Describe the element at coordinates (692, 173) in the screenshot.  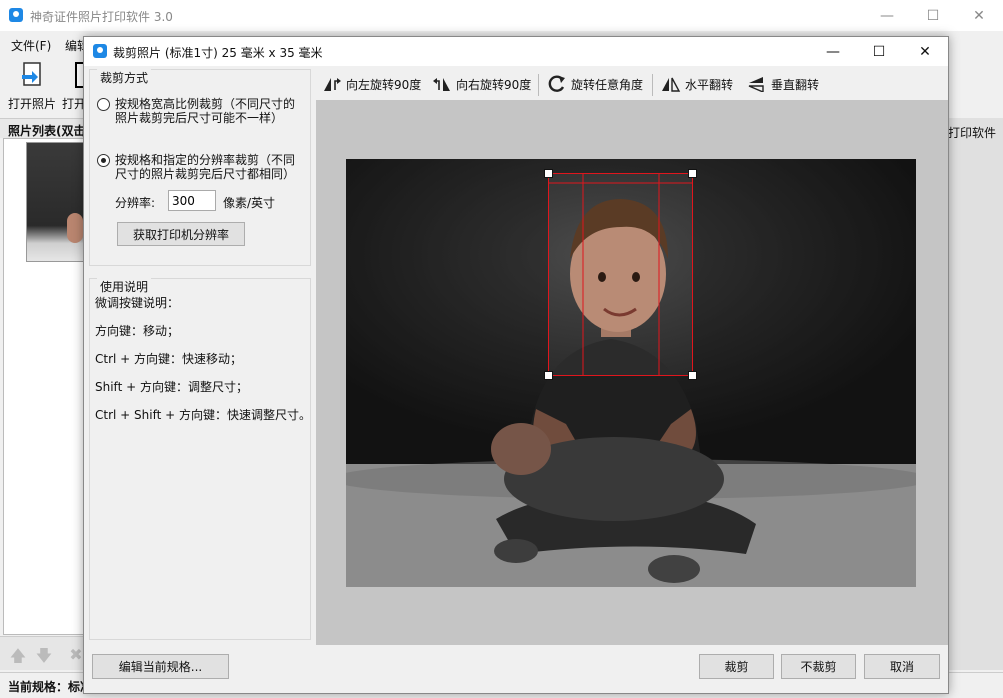
I see `crop-handle-top-right` at that location.